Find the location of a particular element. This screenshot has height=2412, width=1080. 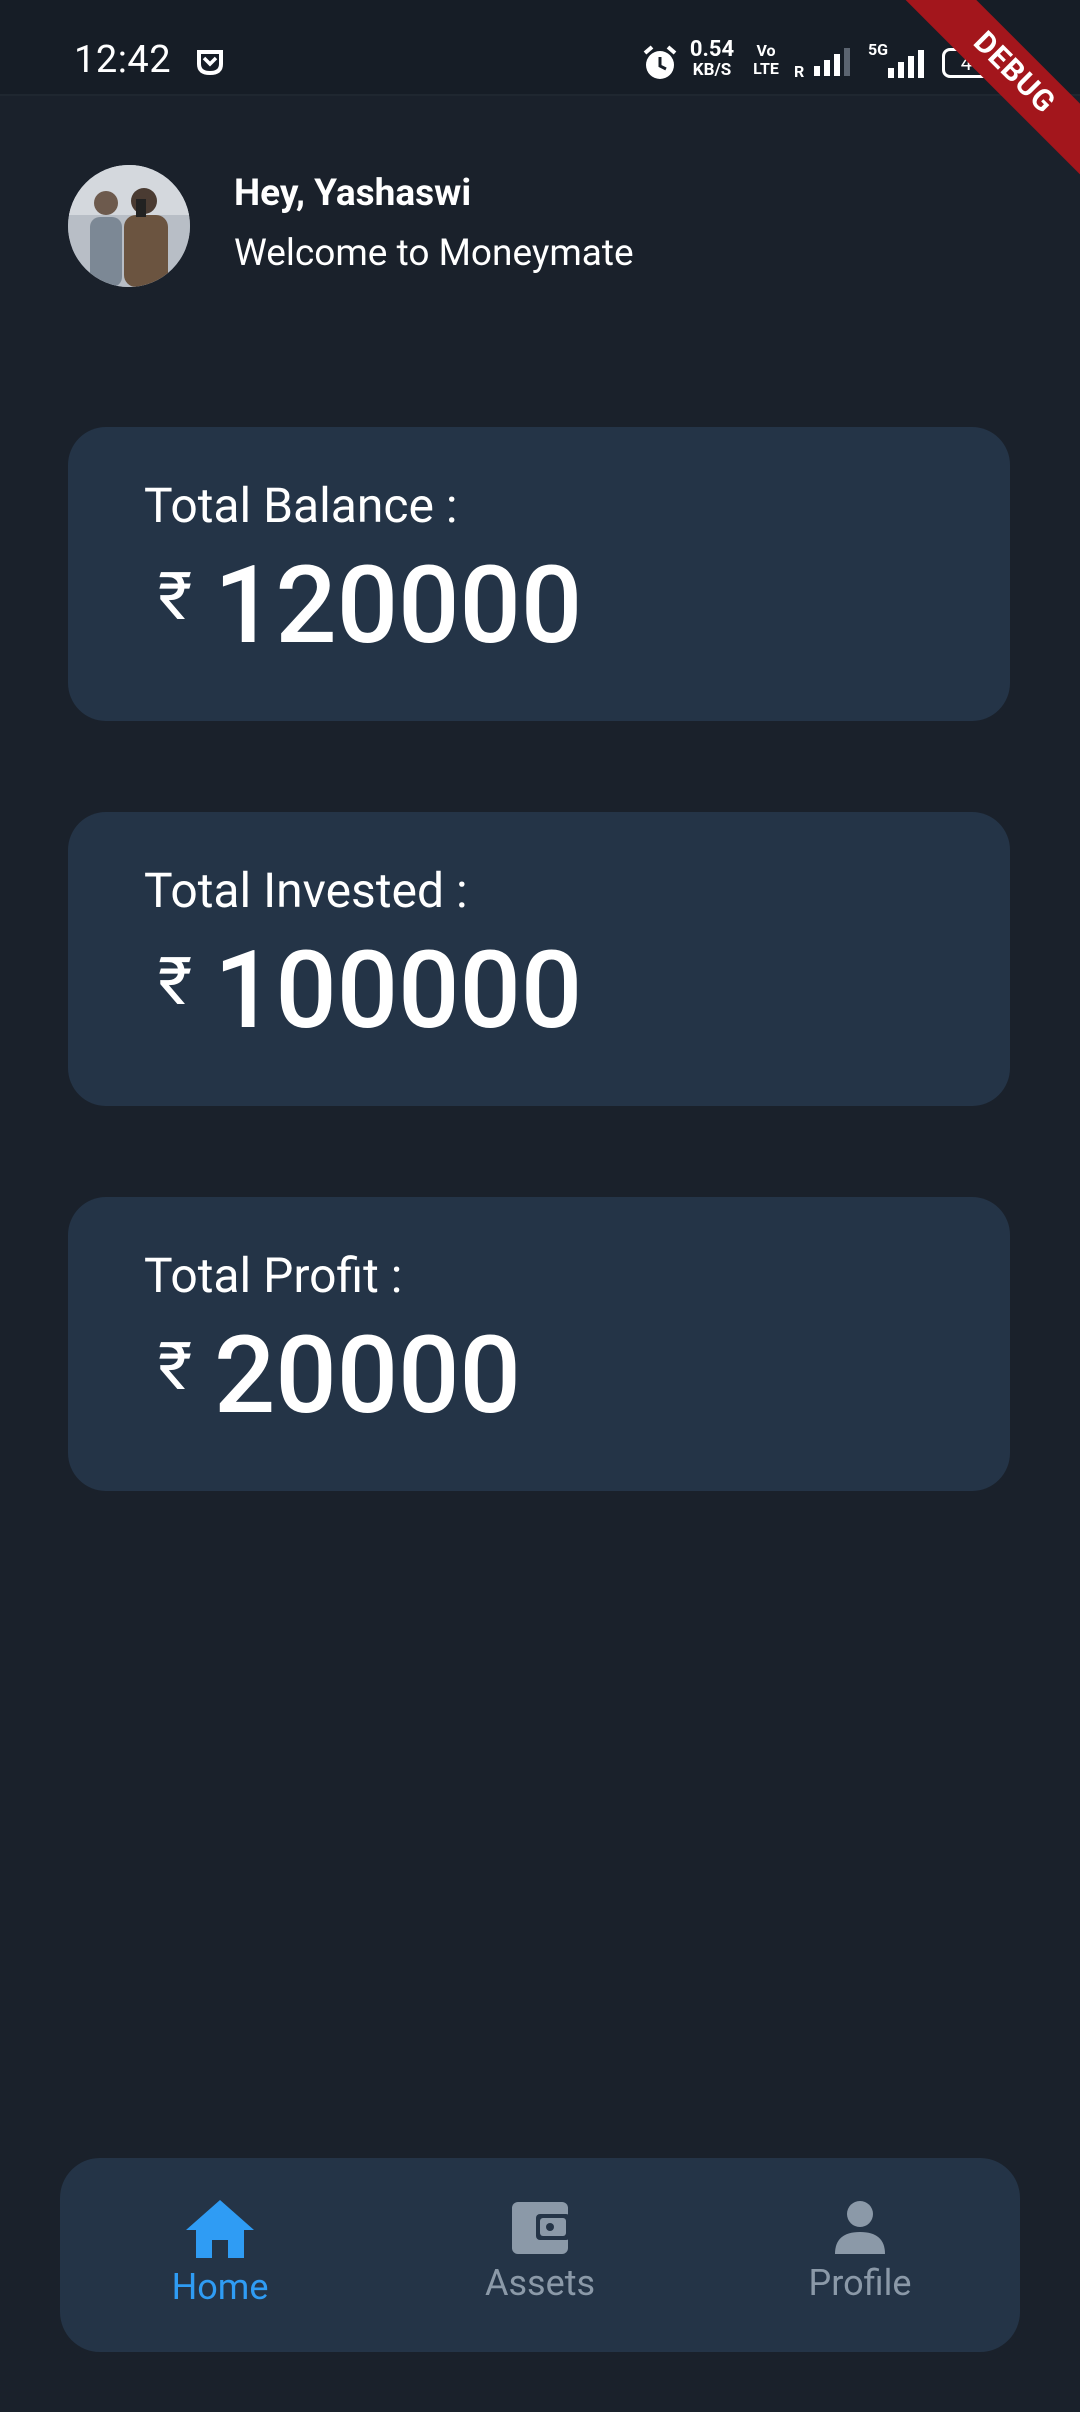

avatar is located at coordinates (129, 226).